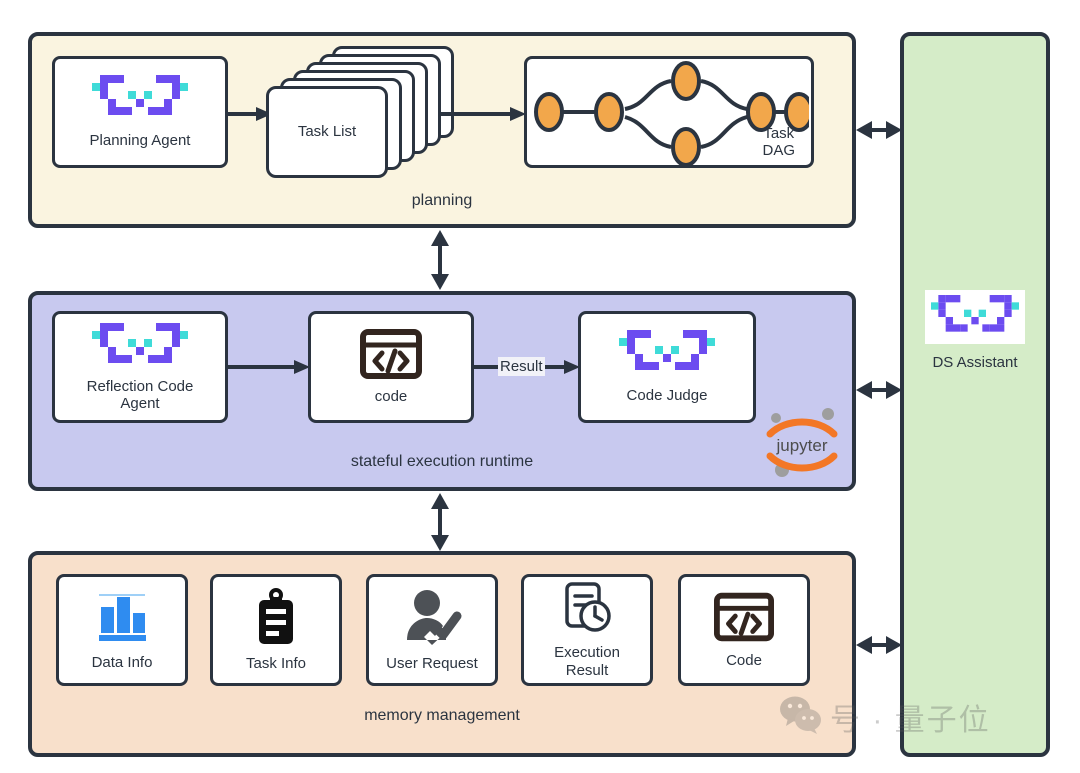 The image size is (1080, 773). I want to click on memory-card-label-3: Execution Result, so click(587, 661).